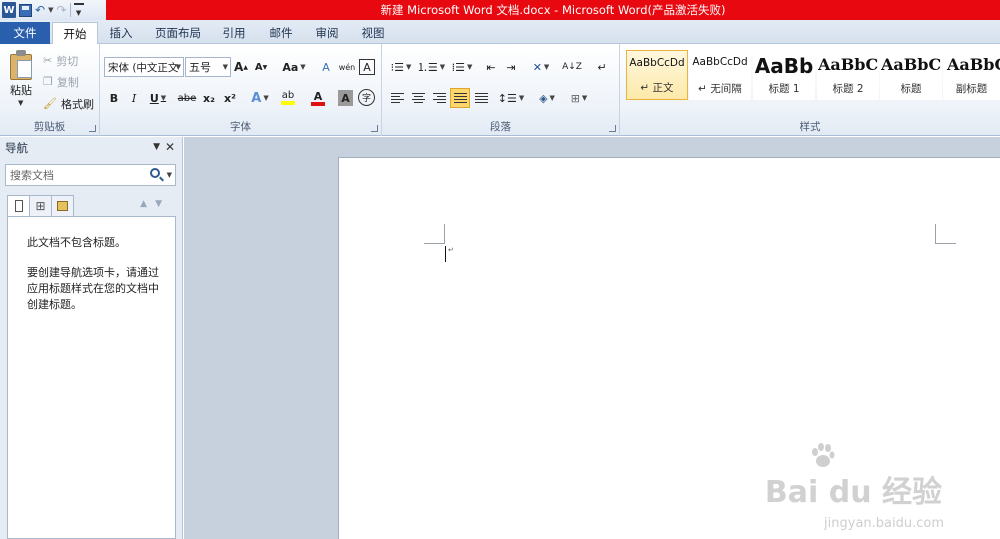 This screenshot has height=539, width=1000. Describe the element at coordinates (260, 98) in the screenshot. I see `text-effects-button: A ▼` at that location.